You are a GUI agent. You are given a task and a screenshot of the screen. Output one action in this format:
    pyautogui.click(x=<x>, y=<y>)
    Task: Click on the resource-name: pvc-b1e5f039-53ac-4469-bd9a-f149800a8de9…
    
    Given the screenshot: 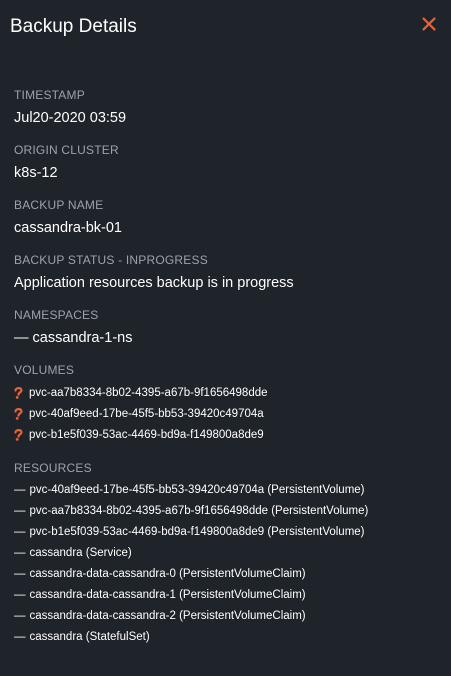 What is the action you would take?
    pyautogui.click(x=197, y=532)
    